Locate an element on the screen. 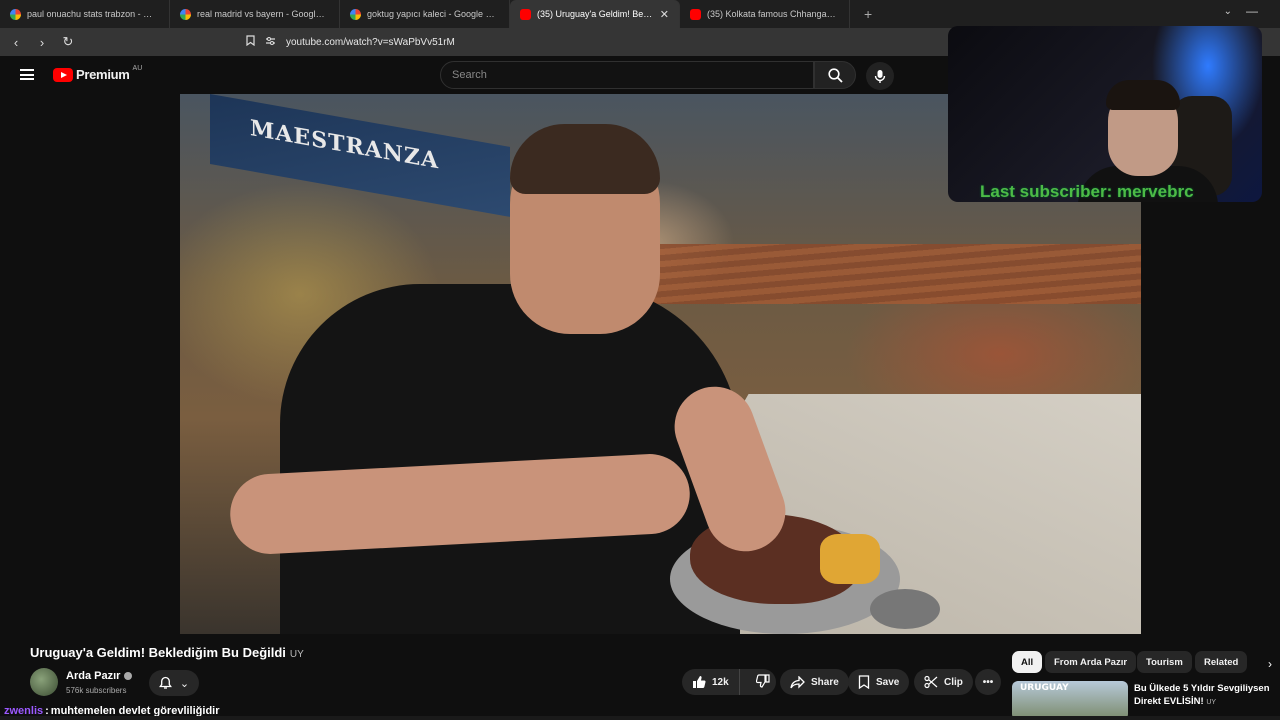 The width and height of the screenshot is (1280, 720). like-count: 12k is located at coordinates (720, 682).